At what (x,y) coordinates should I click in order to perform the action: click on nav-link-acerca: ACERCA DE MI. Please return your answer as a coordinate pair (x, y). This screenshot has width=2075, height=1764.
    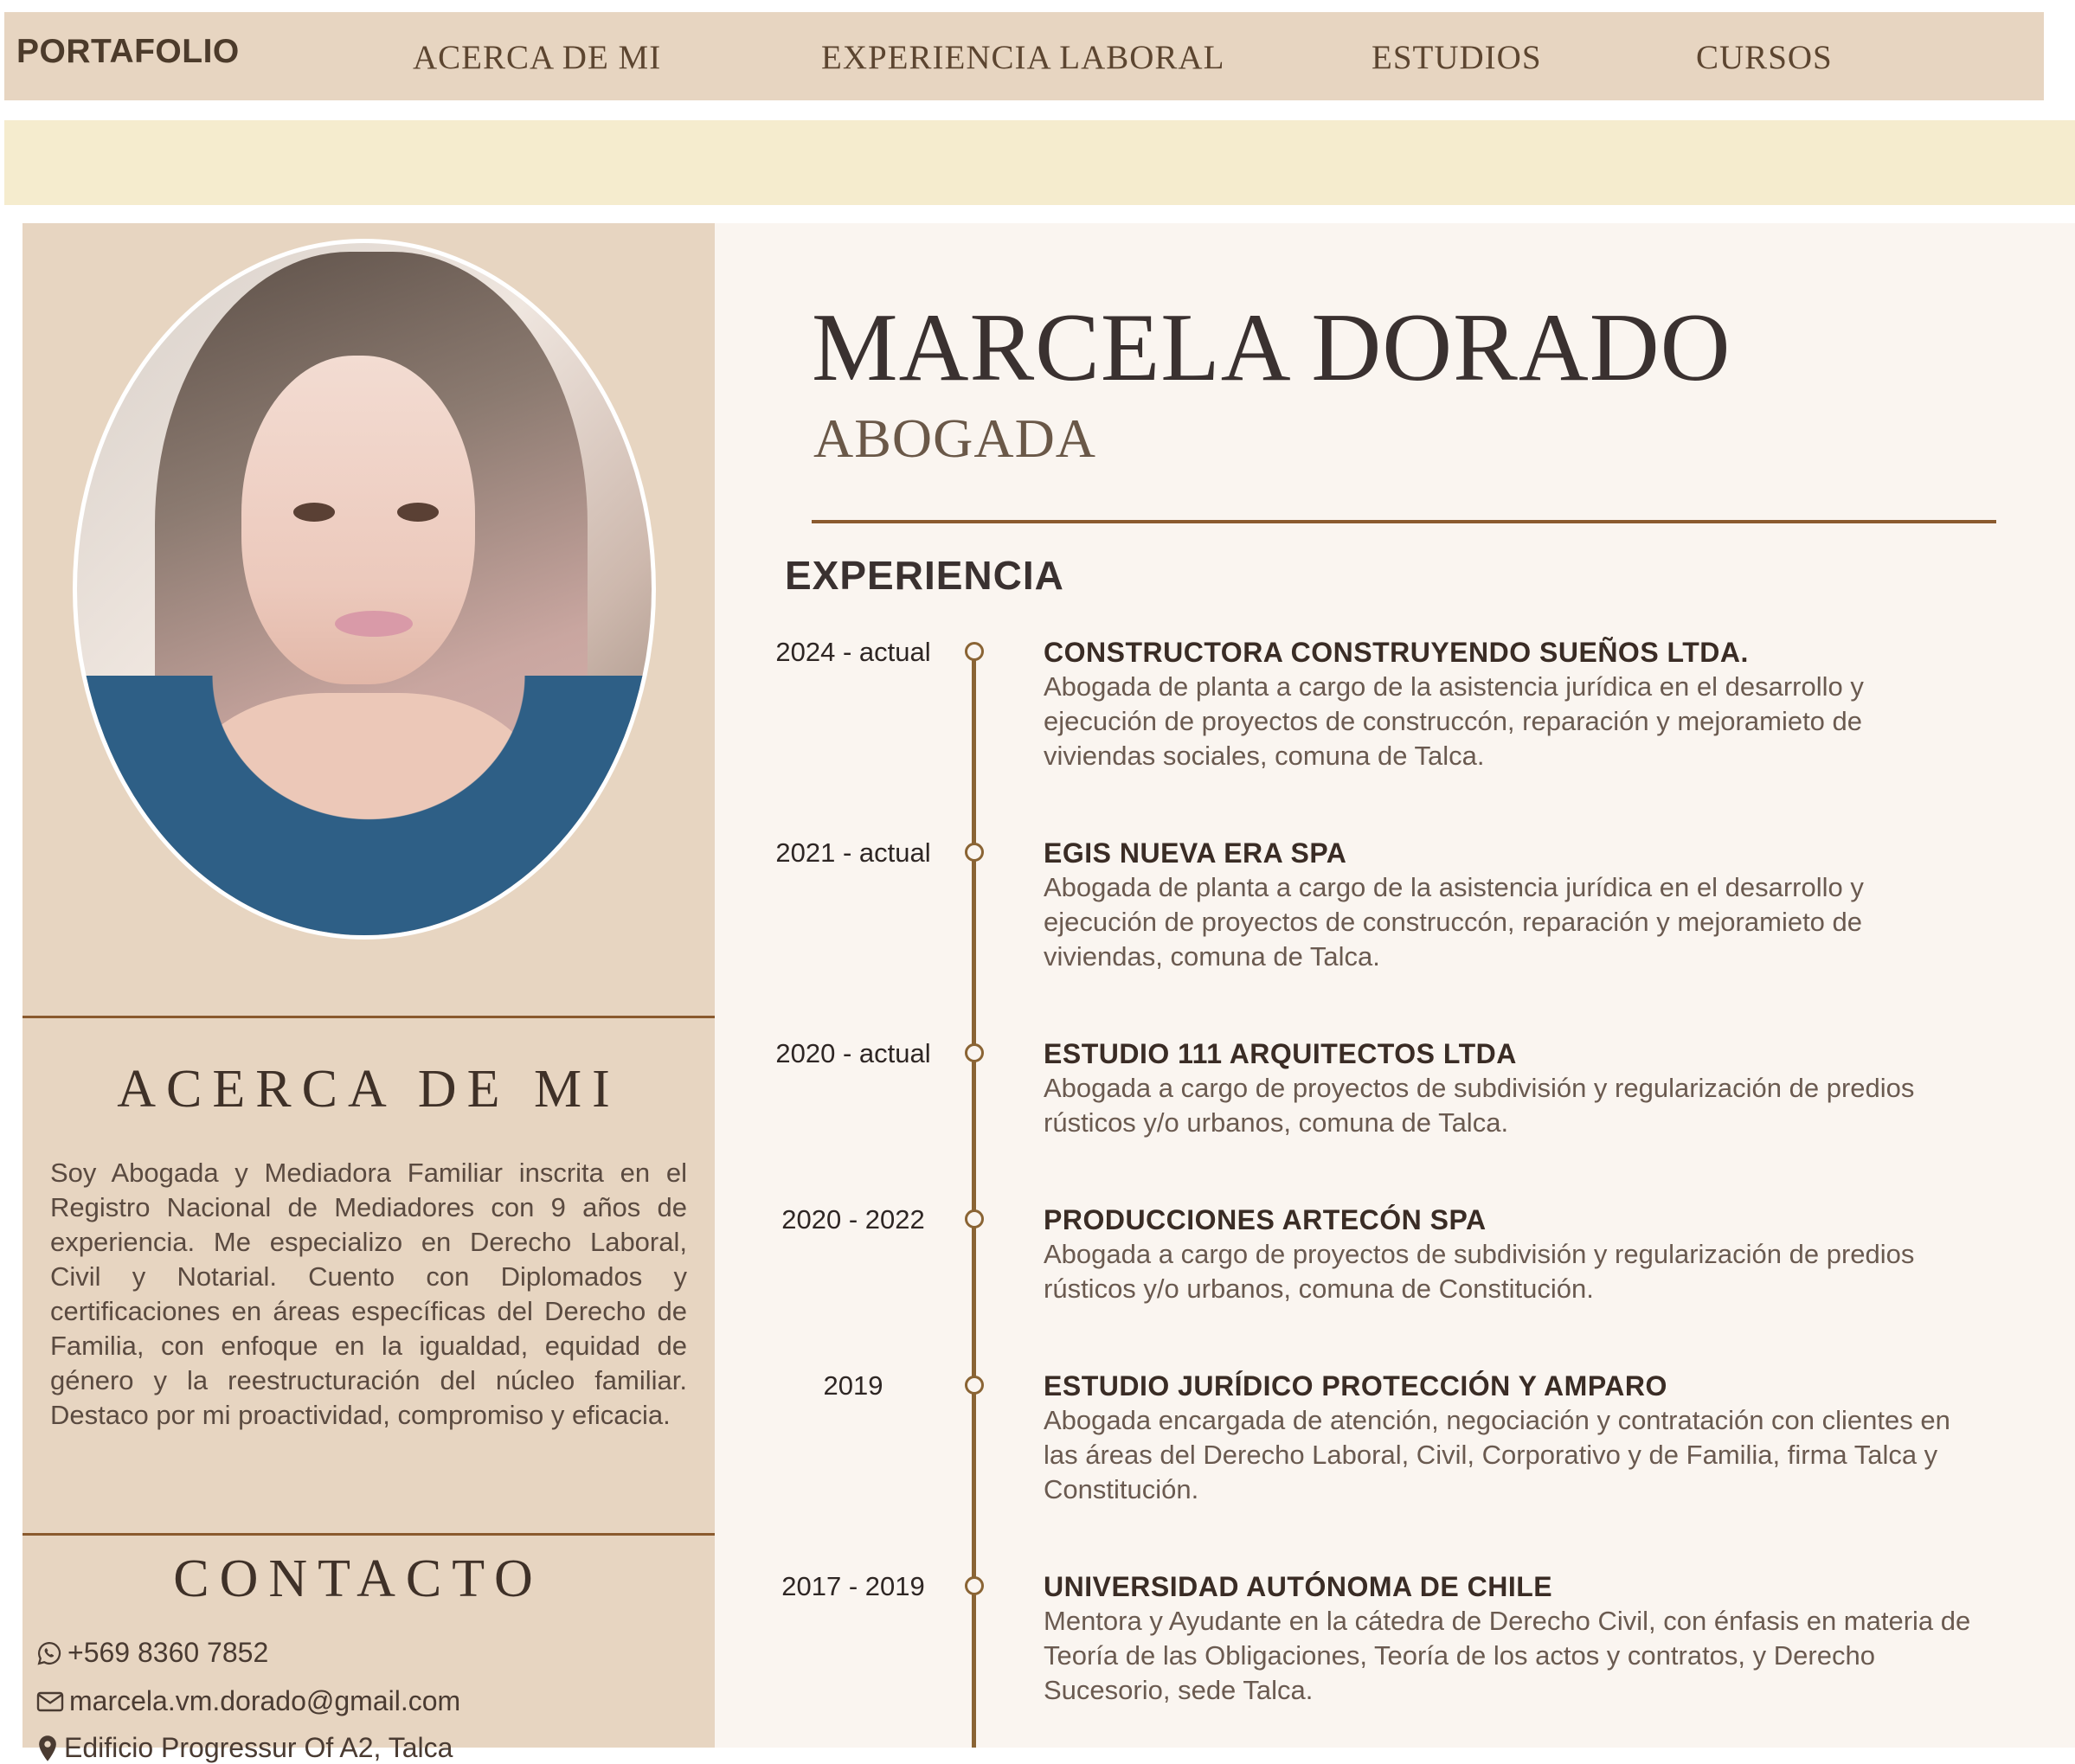
    Looking at the image, I should click on (537, 58).